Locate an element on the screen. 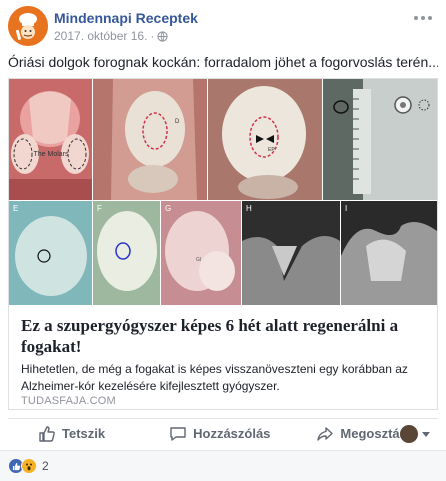  wow-reaction-icon is located at coordinates (29, 466).